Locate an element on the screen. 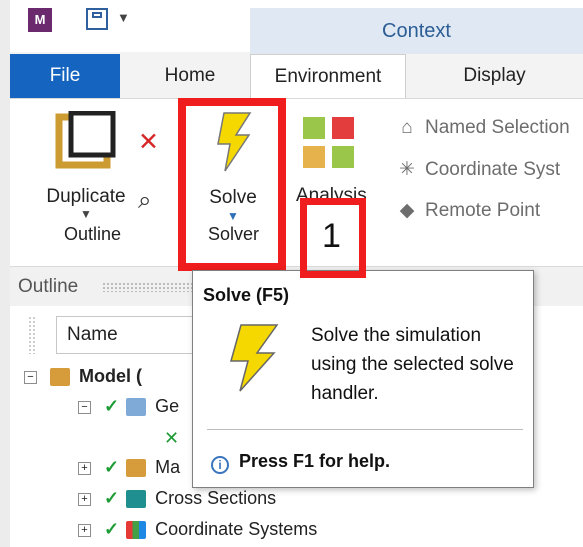  tree-item-materials: + ✓ Ma is located at coordinates (129, 470).